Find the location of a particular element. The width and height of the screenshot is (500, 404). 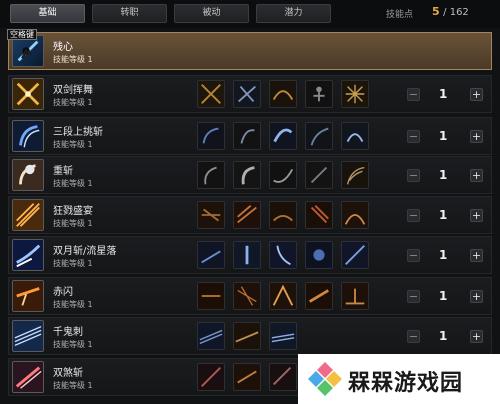

skill-name: 双剑挥舞 is located at coordinates (73, 90).